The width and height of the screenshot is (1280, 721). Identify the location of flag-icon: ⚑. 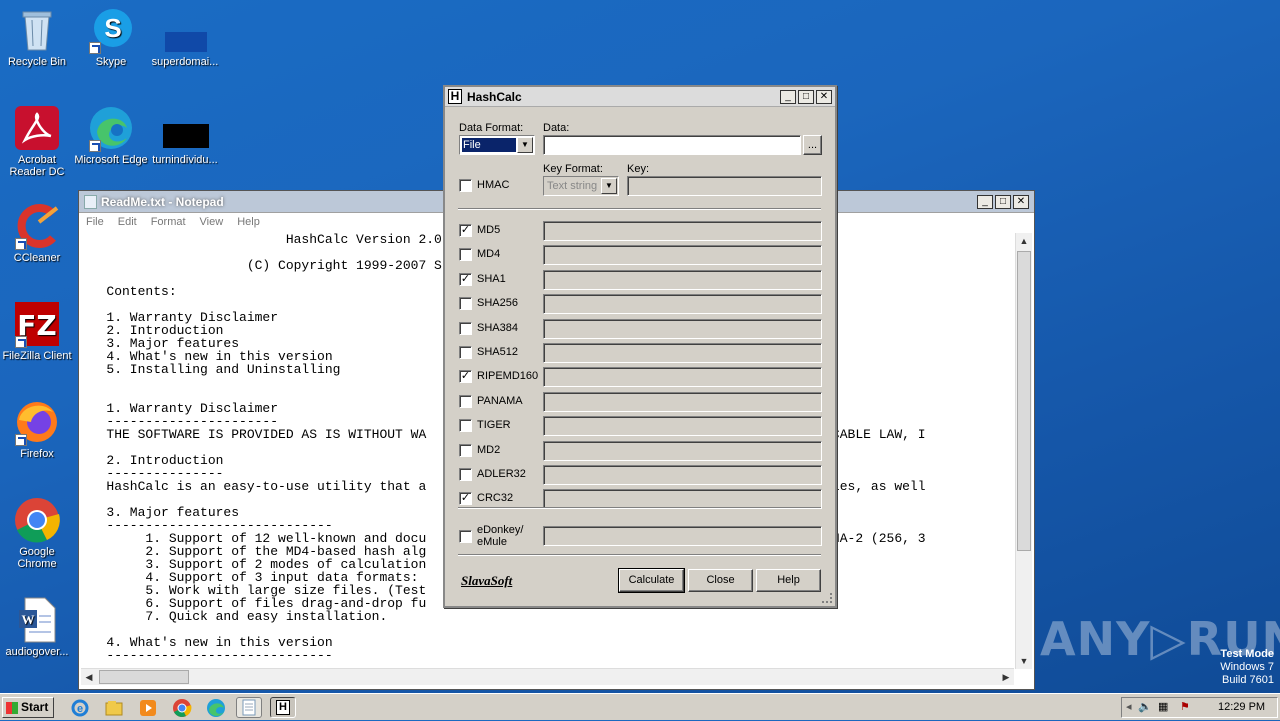
(1185, 707).